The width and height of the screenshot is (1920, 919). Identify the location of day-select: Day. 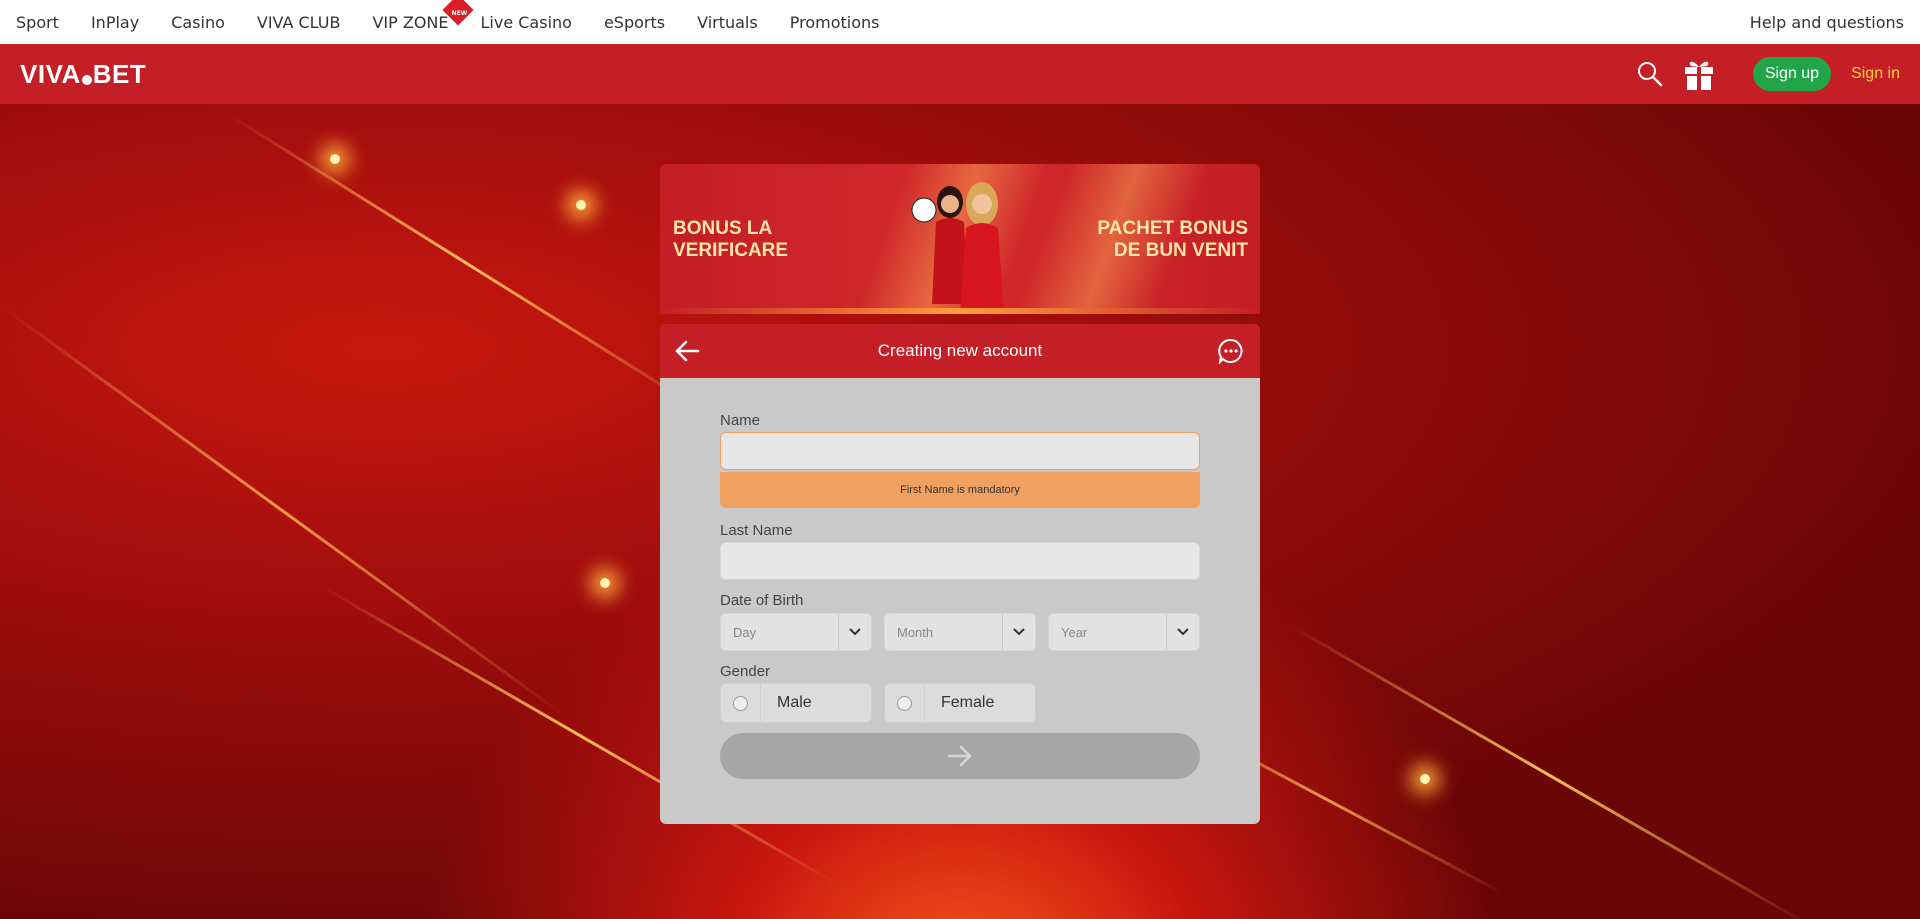
(796, 632).